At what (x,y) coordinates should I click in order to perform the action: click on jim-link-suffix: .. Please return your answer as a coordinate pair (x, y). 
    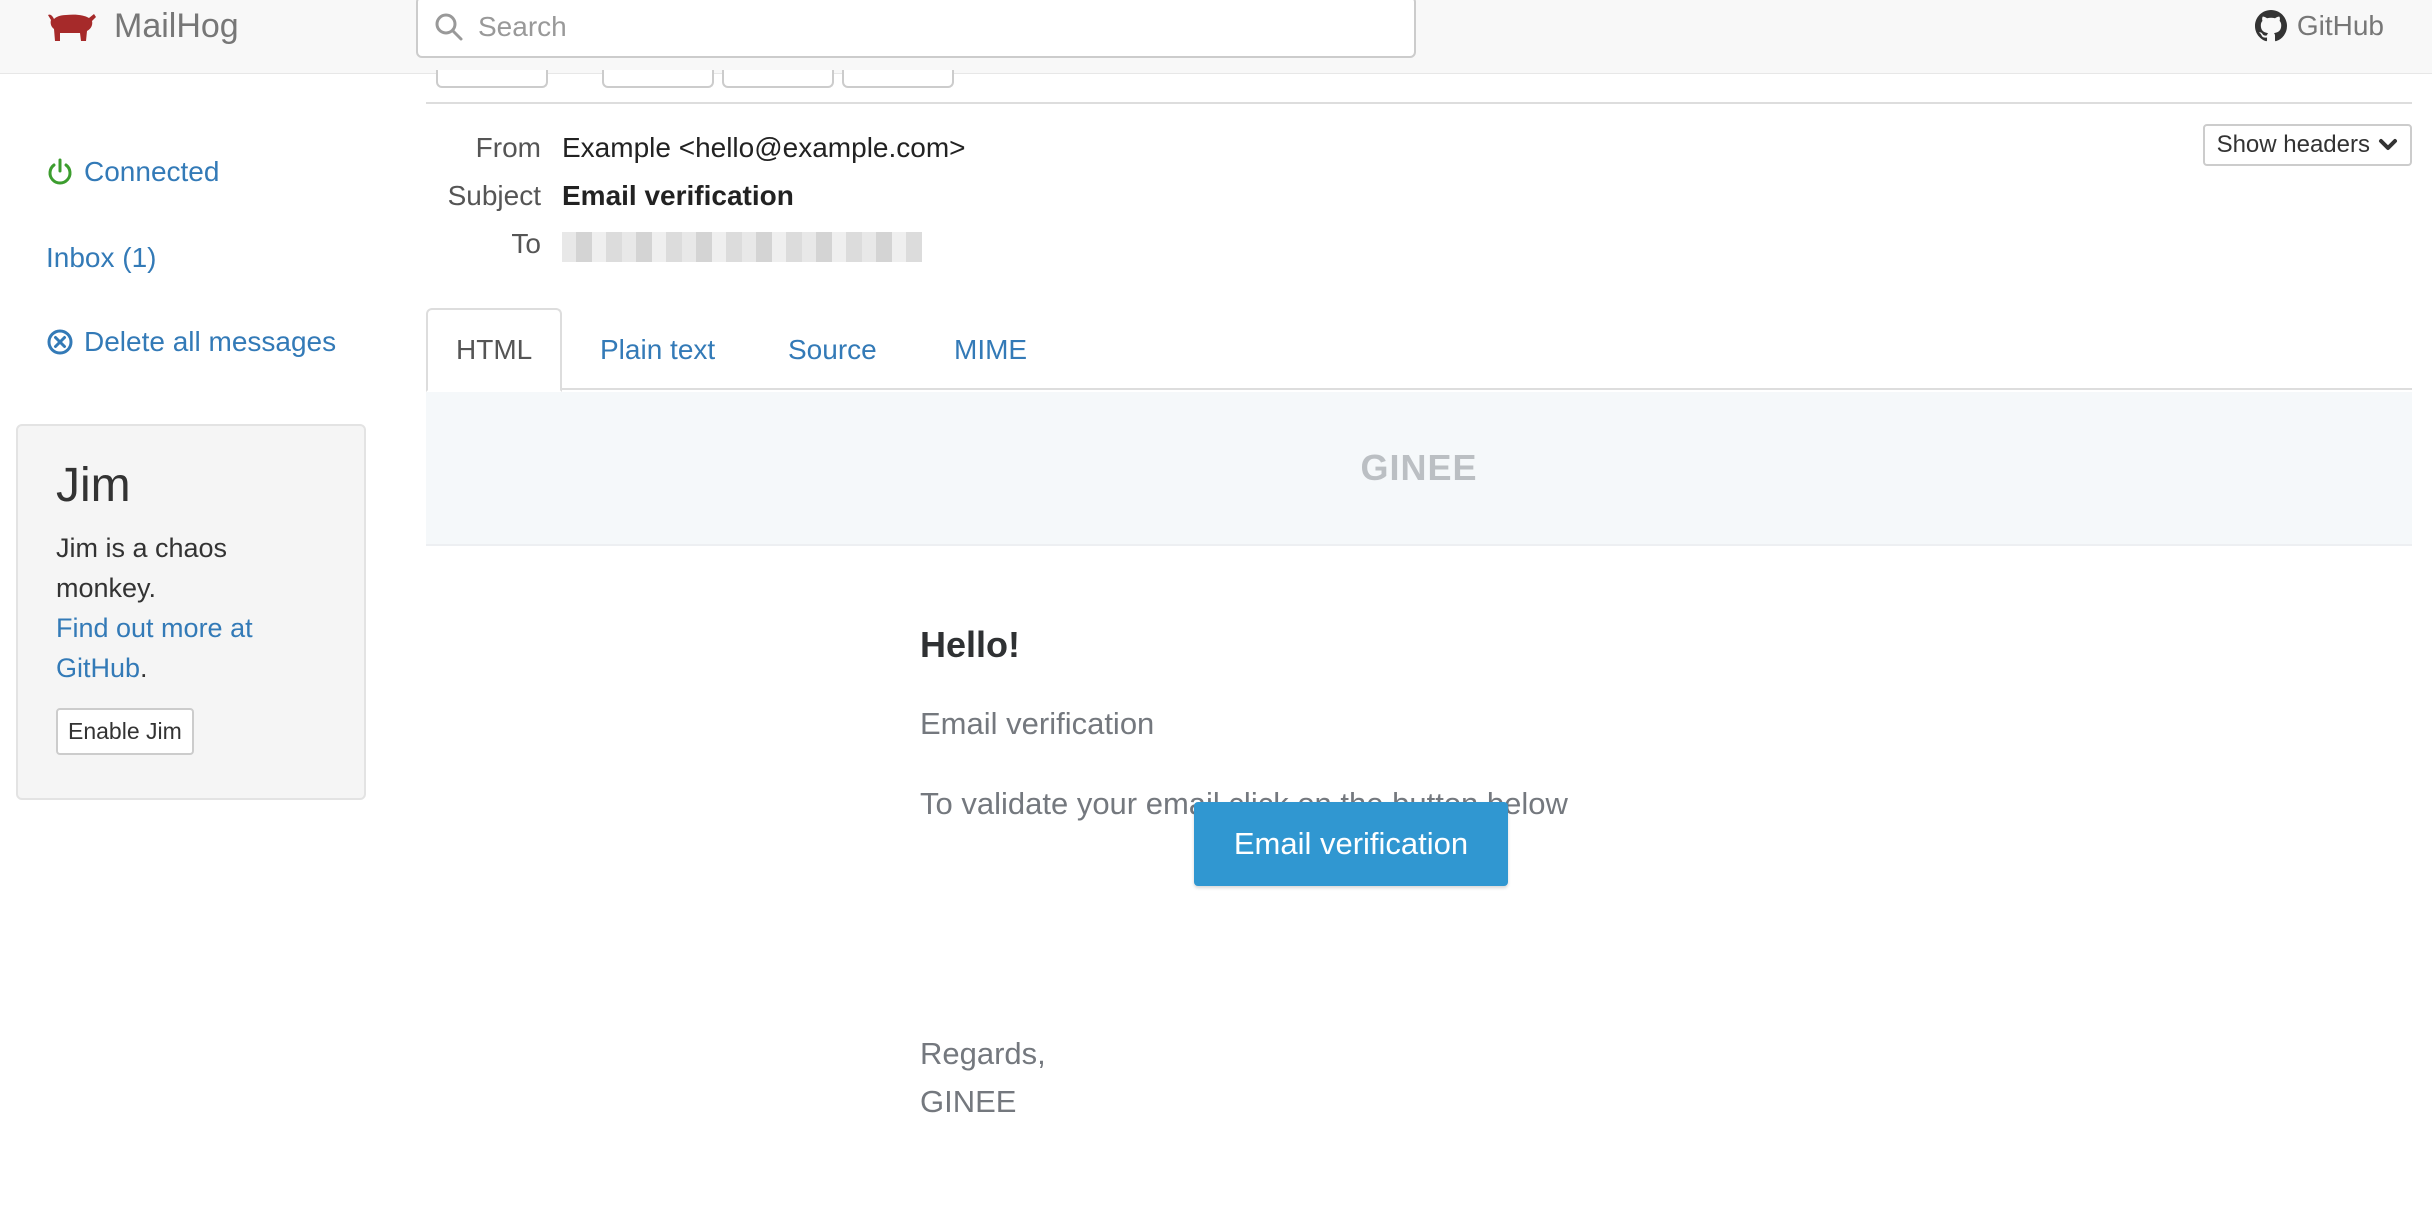
    Looking at the image, I should click on (144, 668).